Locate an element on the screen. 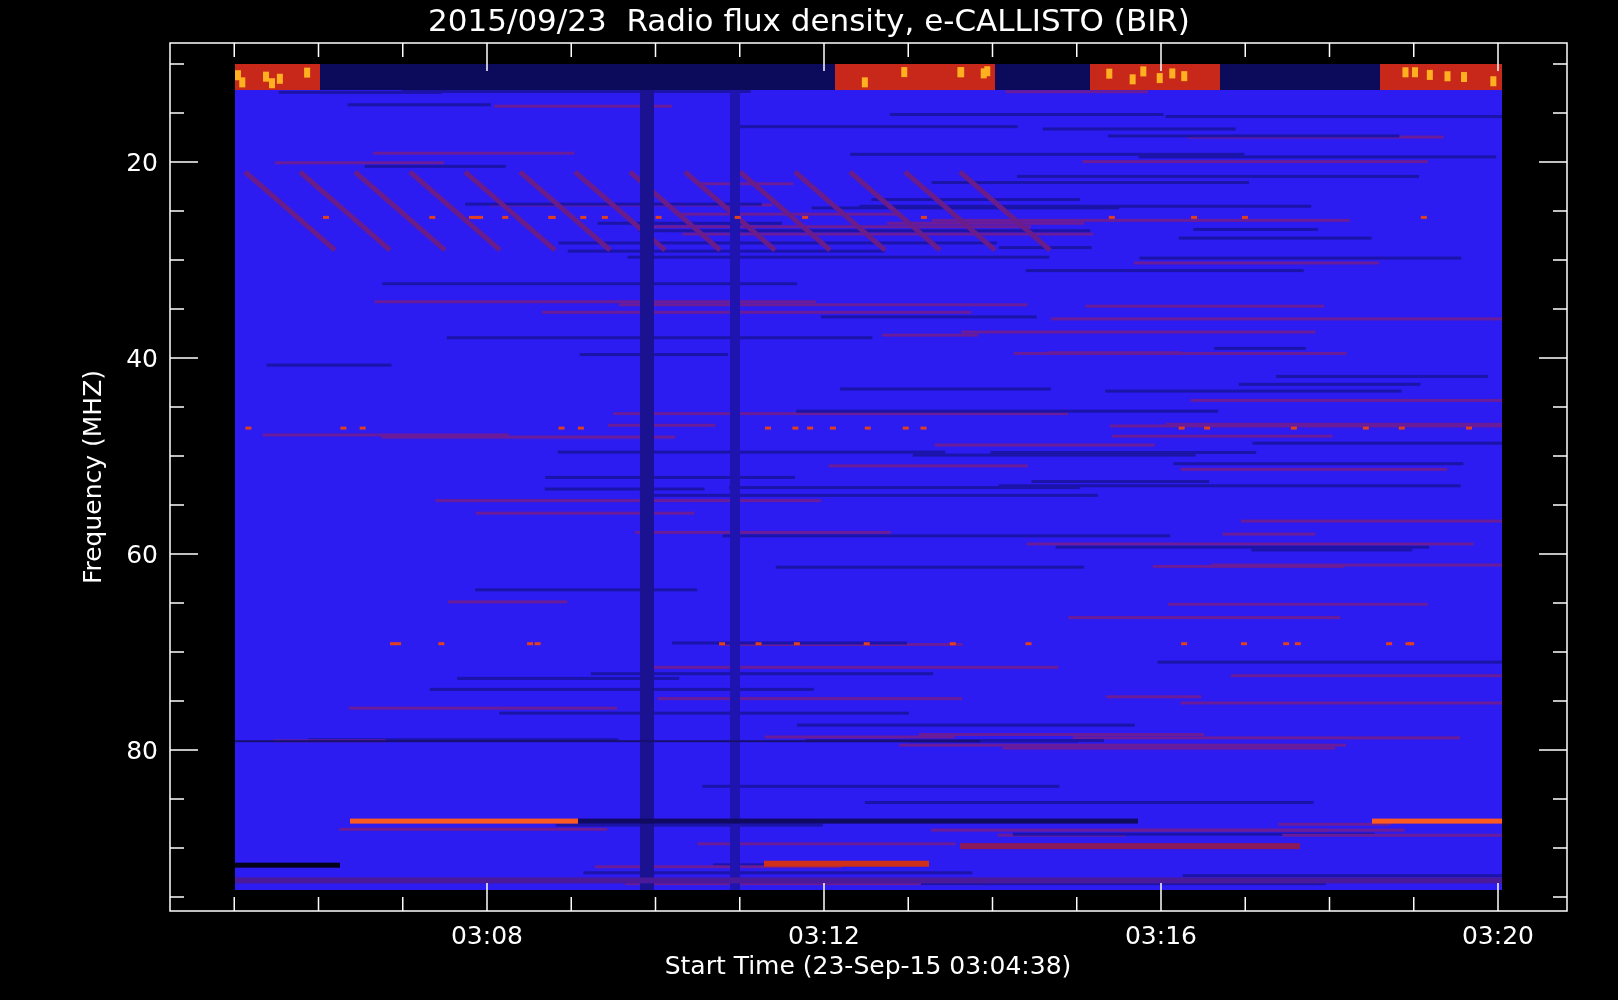 The height and width of the screenshot is (1000, 1618). y-tick-label: 20 is located at coordinates (142, 162).